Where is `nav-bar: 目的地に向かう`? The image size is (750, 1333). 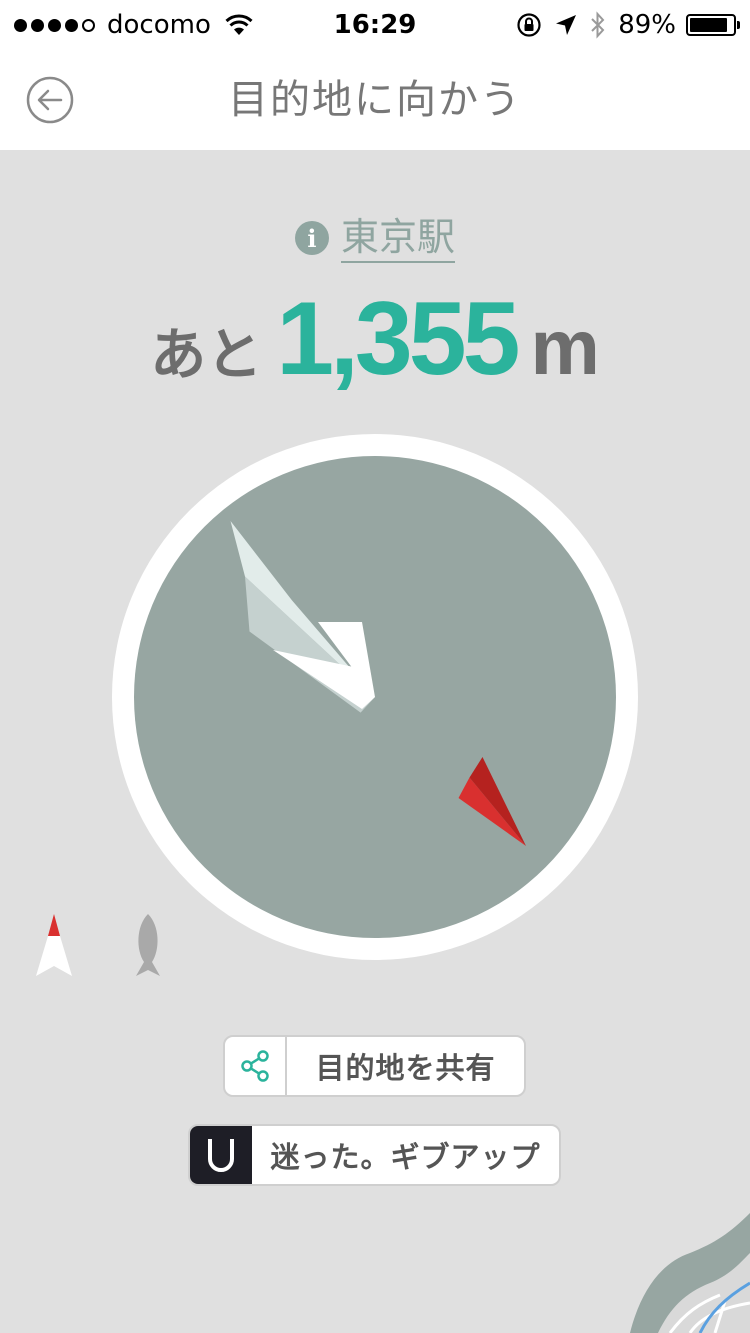 nav-bar: 目的地に向かう is located at coordinates (375, 100).